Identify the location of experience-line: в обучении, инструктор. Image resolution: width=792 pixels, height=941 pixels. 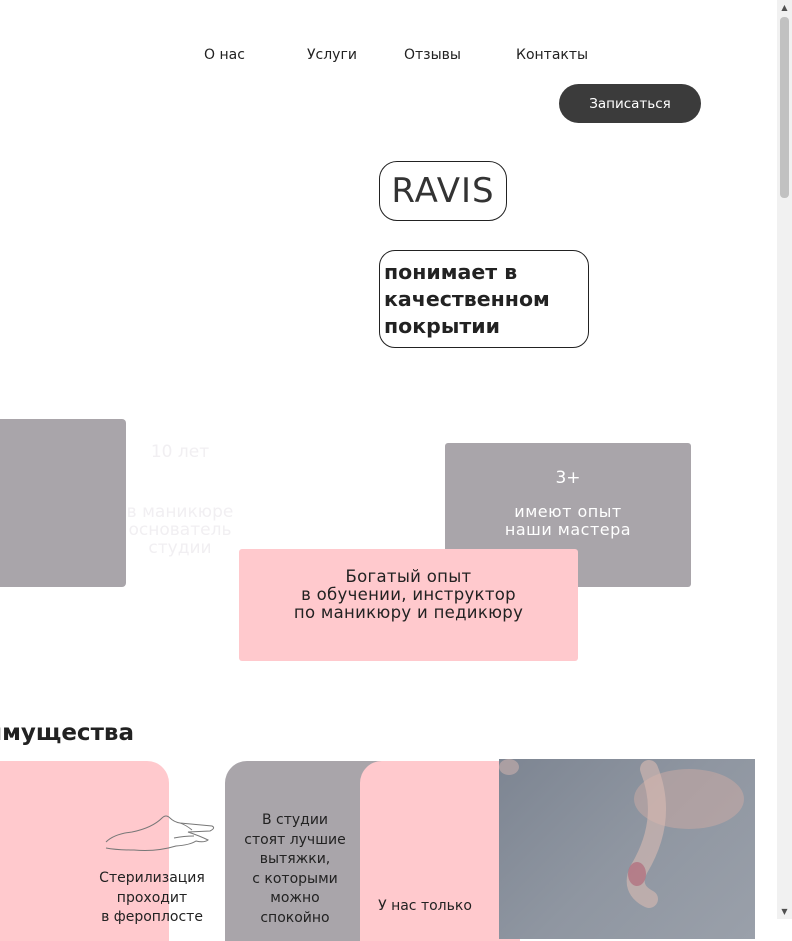
(408, 594).